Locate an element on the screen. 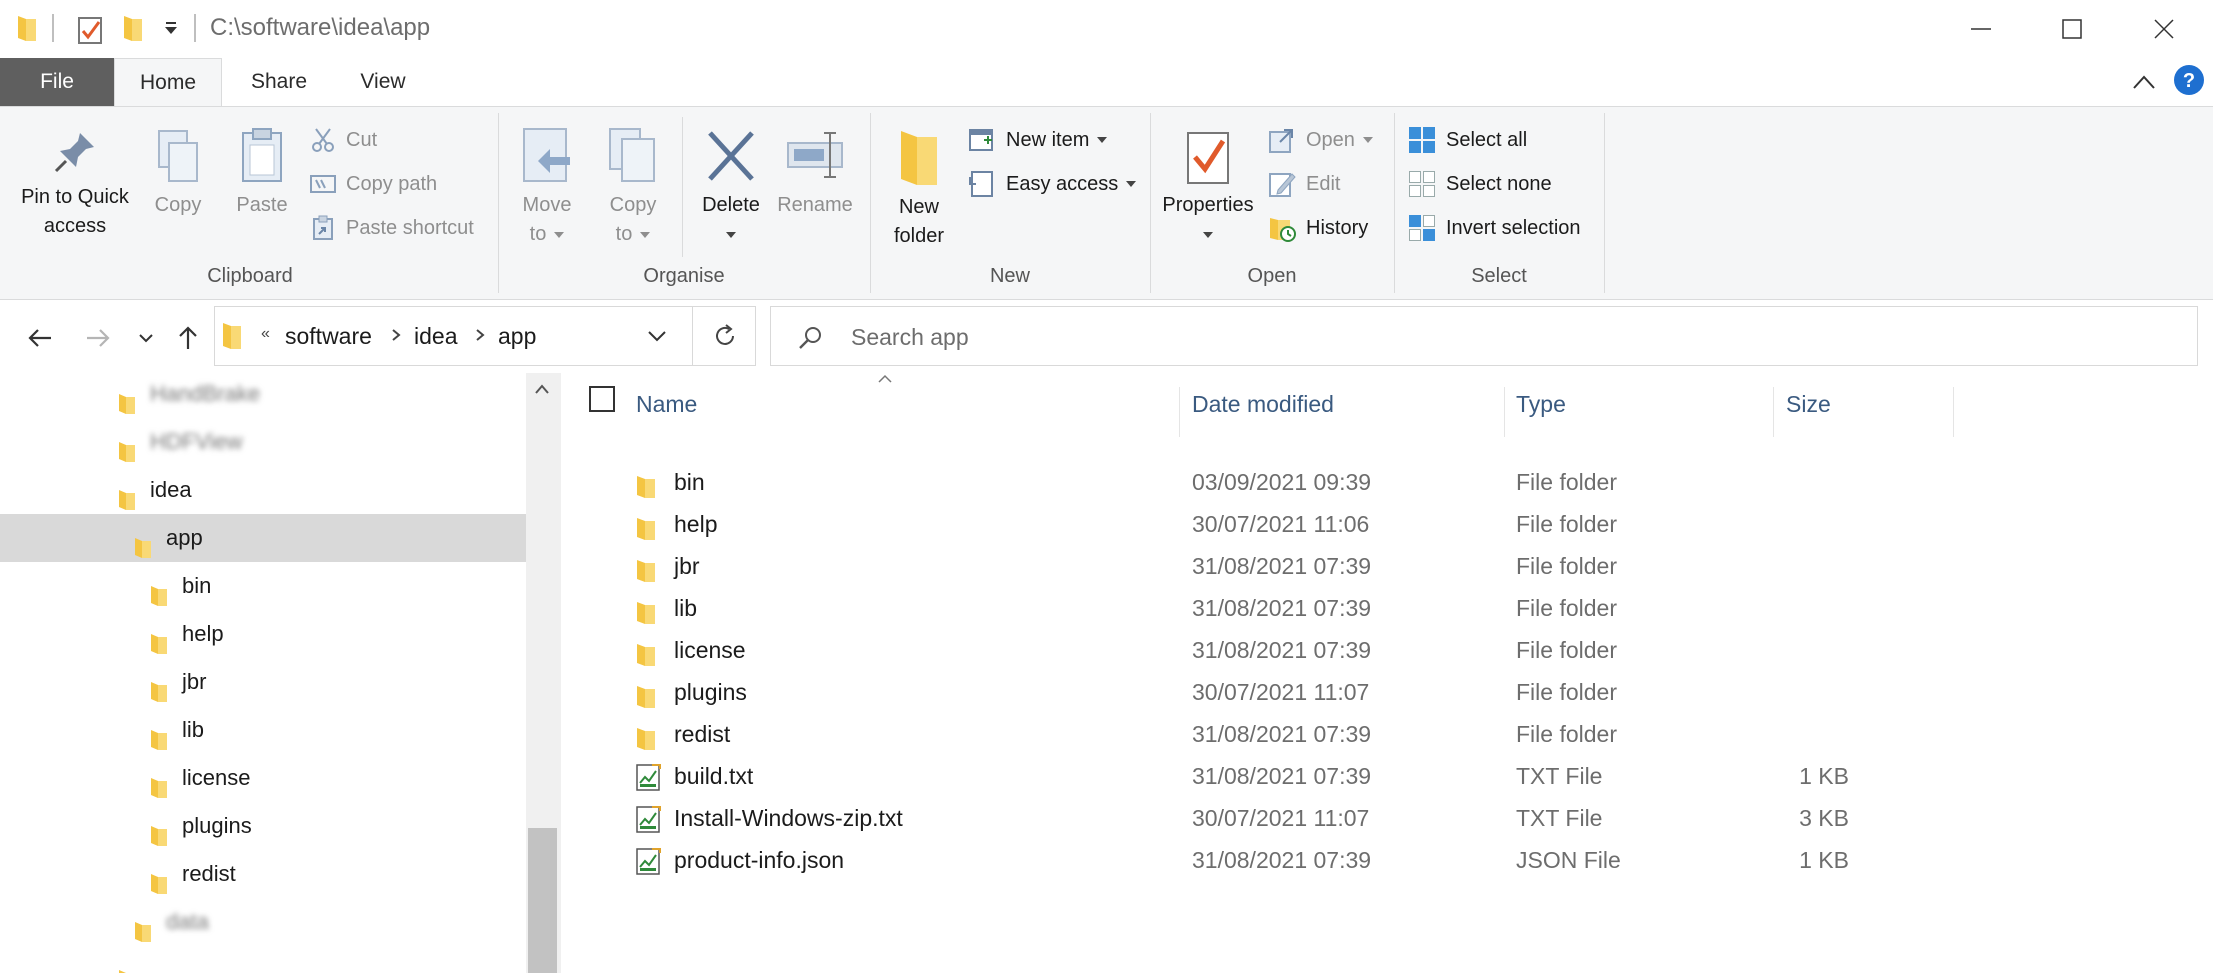 This screenshot has height=973, width=2213. properties-button: Properties is located at coordinates (1208, 188).